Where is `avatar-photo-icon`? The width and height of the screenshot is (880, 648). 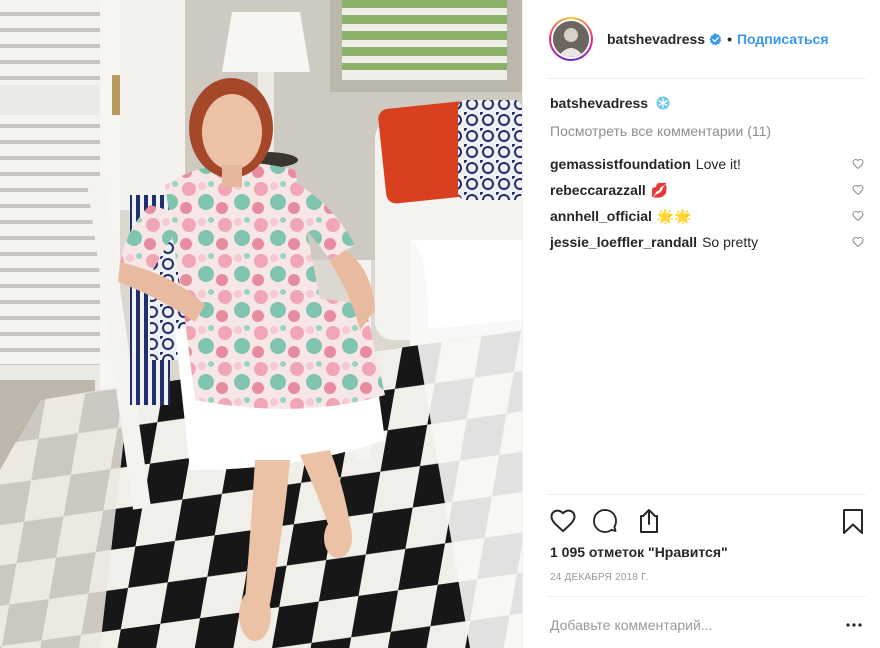 avatar-photo-icon is located at coordinates (571, 39).